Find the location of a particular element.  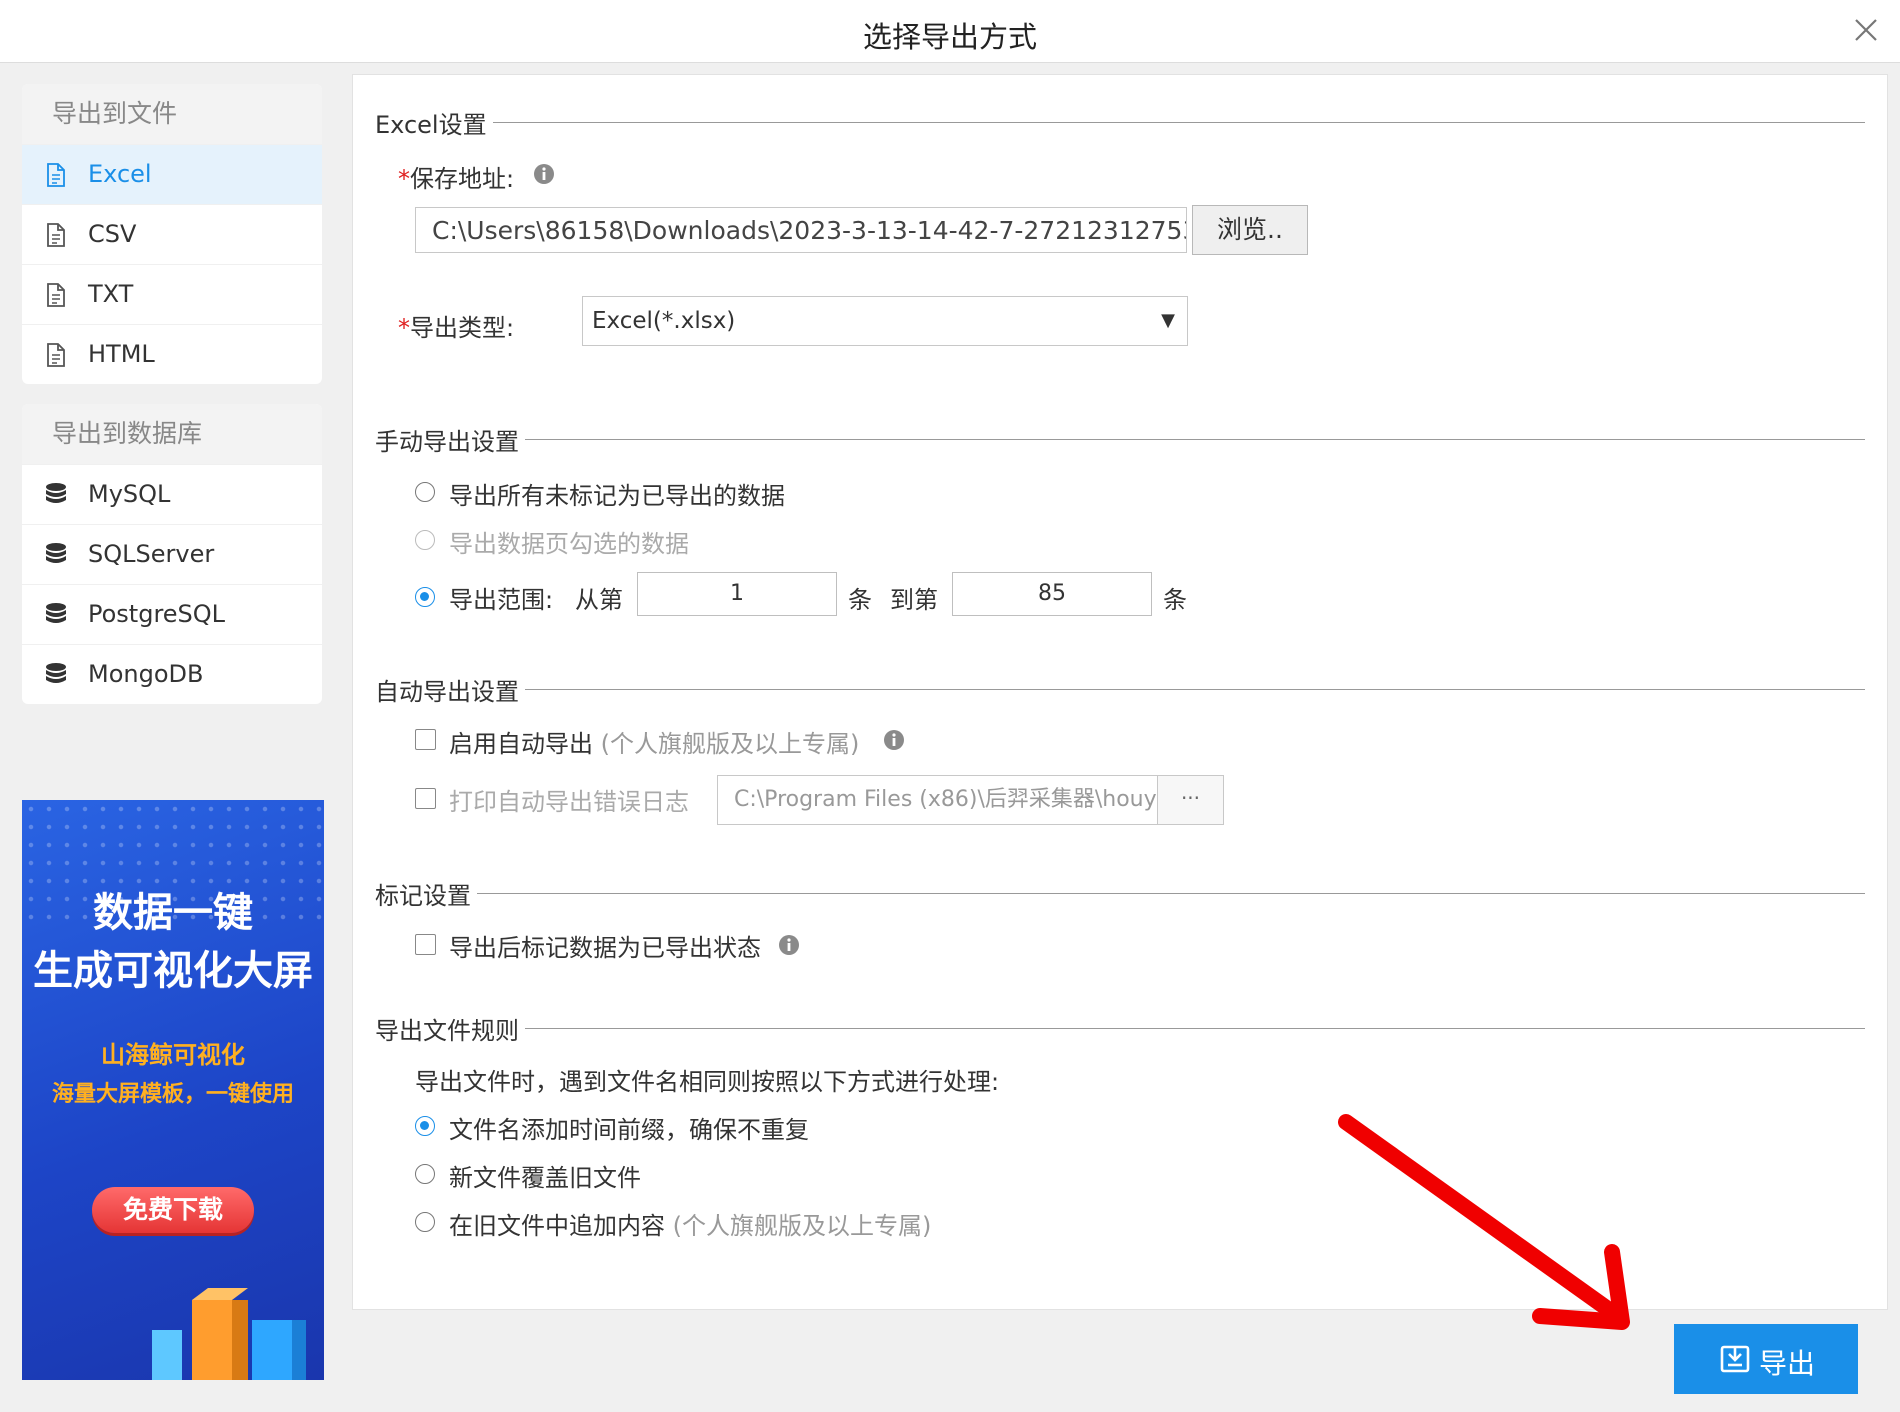

log-path-browse-button: ··· is located at coordinates (1190, 800).